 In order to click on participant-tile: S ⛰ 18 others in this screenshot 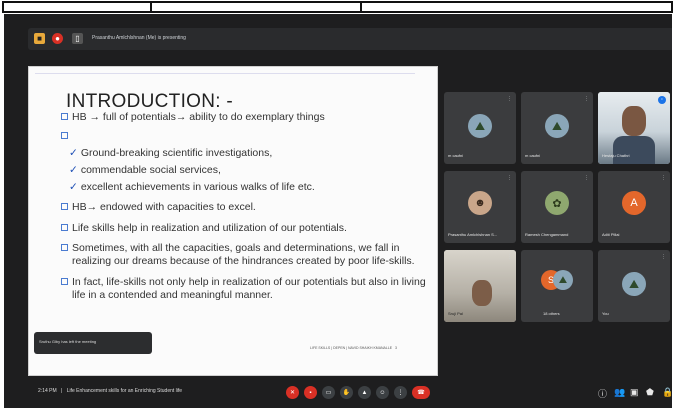, I will do `click(557, 286)`.